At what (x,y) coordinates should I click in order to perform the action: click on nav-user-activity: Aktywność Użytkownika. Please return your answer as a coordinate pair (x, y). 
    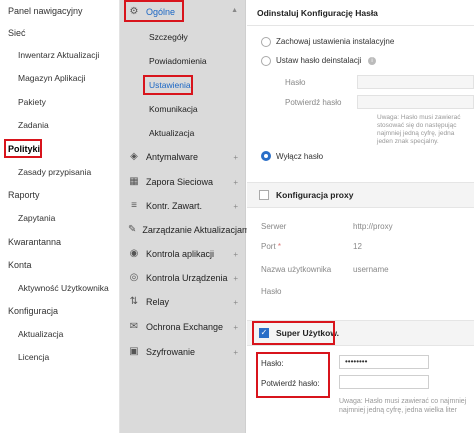
    Looking at the image, I should click on (63, 288).